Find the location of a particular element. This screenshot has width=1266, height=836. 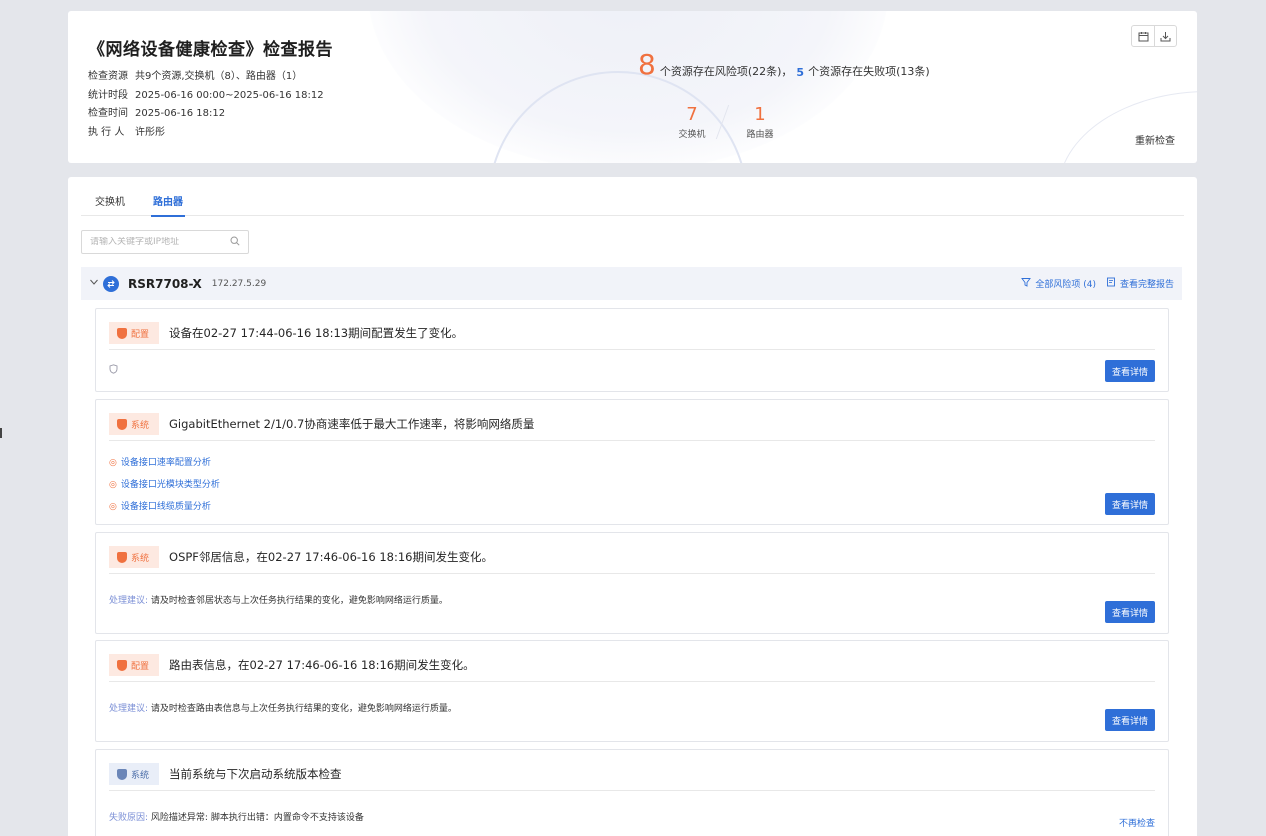

filter-risk-button: 全部风险项 (4) is located at coordinates (1065, 283).